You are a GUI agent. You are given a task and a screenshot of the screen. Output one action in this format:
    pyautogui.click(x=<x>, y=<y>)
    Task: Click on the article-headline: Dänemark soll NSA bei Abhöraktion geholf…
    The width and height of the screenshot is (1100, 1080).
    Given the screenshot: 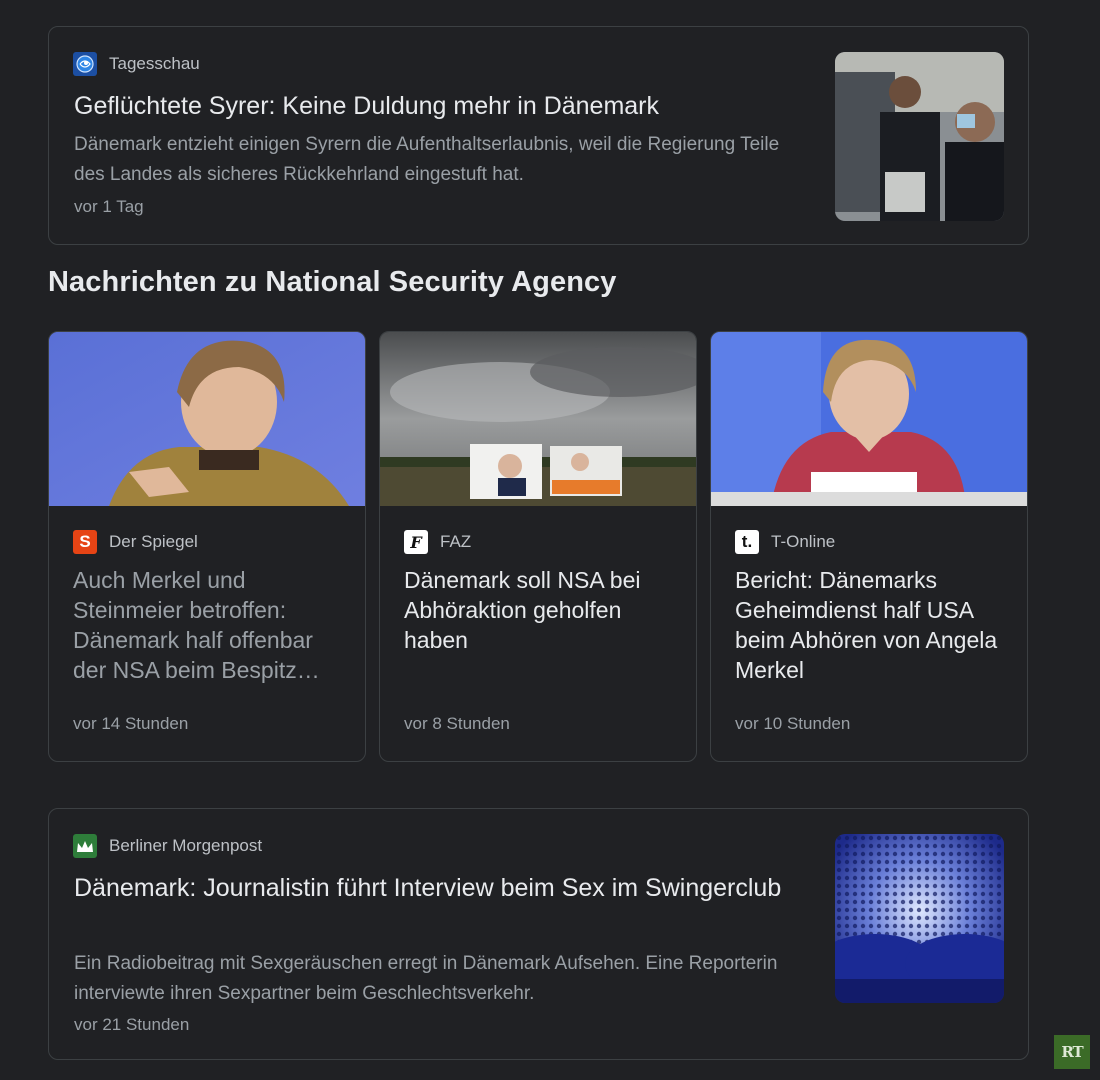 What is the action you would take?
    pyautogui.click(x=541, y=610)
    